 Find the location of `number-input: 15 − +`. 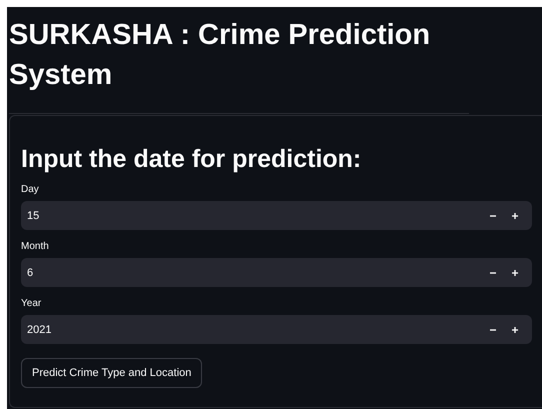

number-input: 15 − + is located at coordinates (276, 215).